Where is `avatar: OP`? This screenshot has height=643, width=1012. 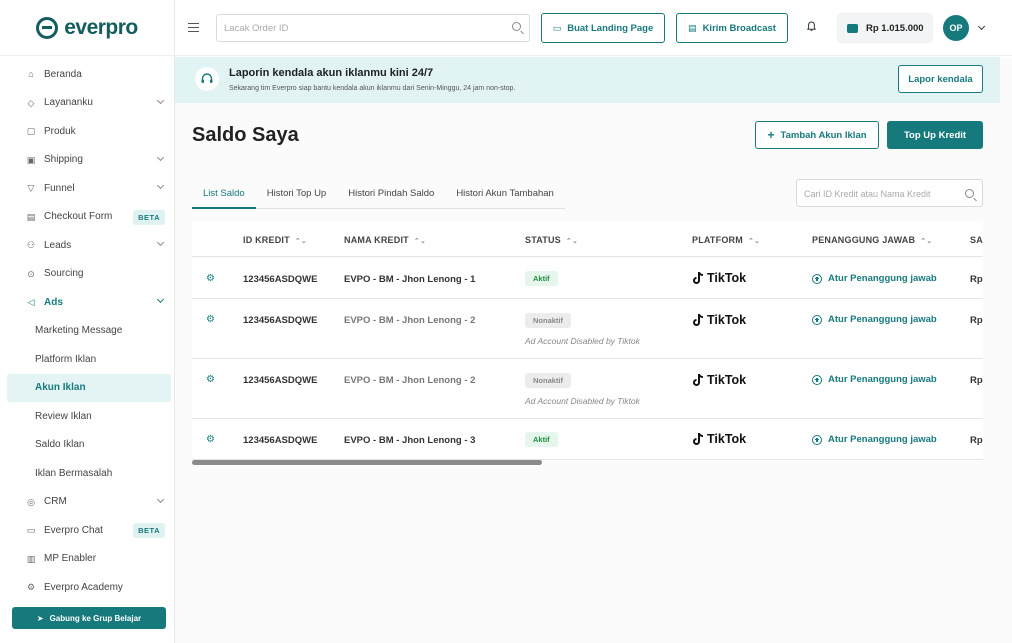 avatar: OP is located at coordinates (956, 28).